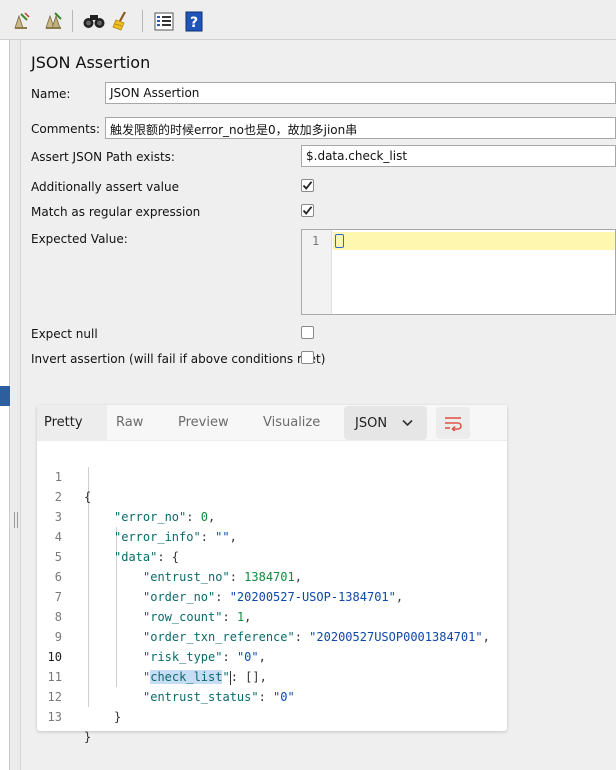  What do you see at coordinates (129, 423) in the screenshot?
I see `tab-raw: Raw` at bounding box center [129, 423].